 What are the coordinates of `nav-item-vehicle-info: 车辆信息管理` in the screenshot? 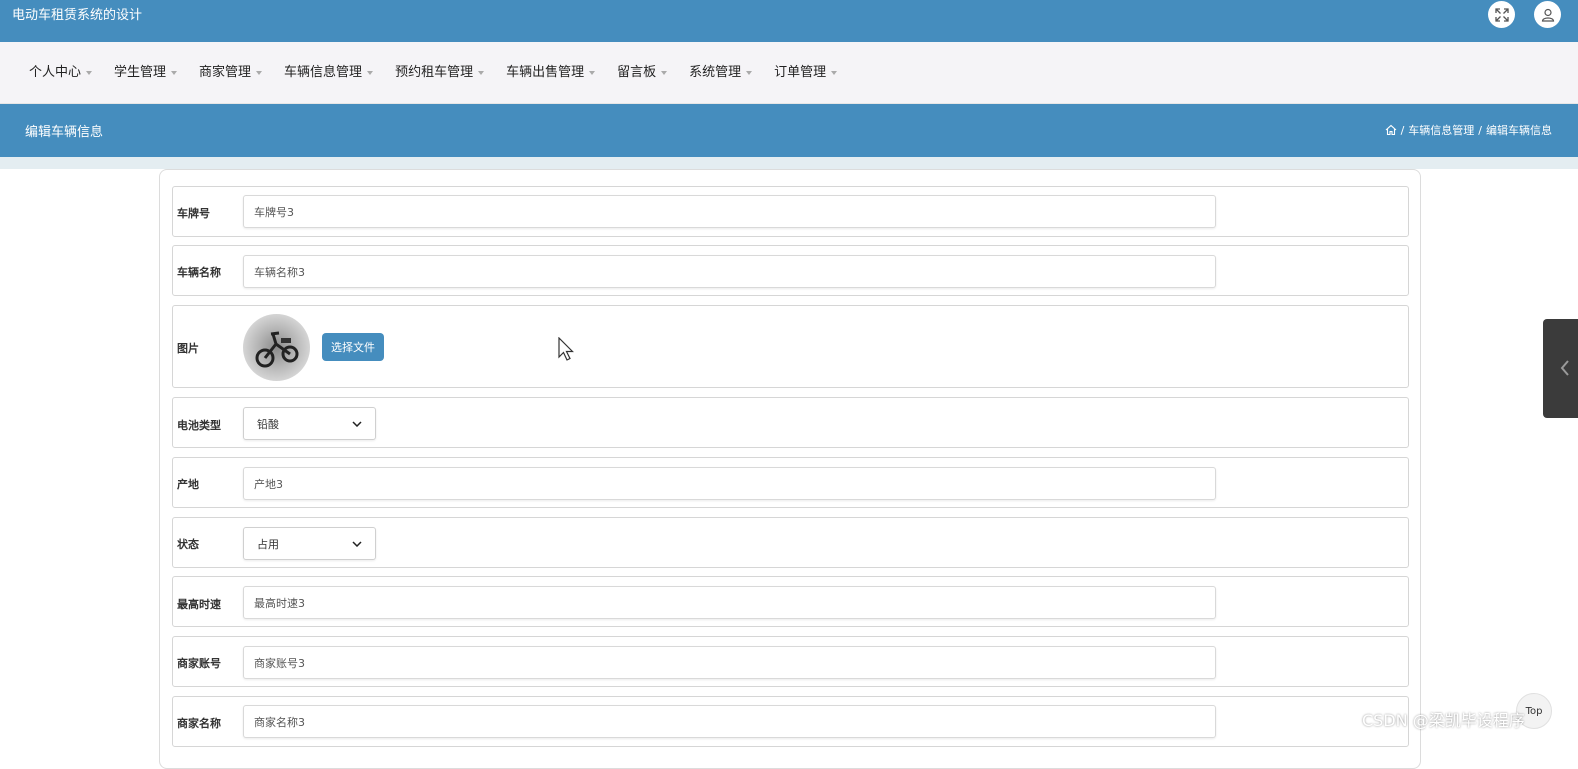 It's located at (329, 73).